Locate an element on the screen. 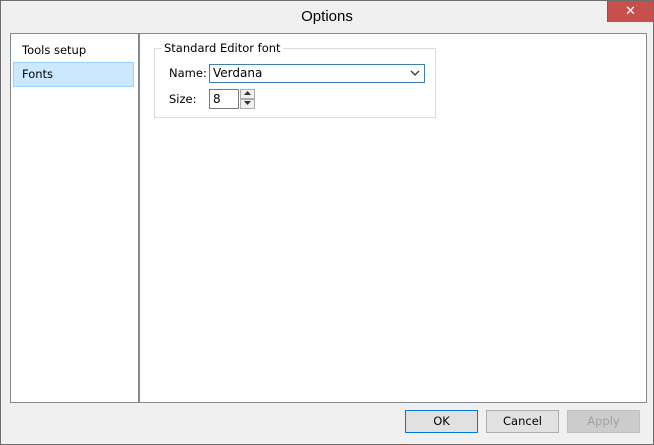 The height and width of the screenshot is (445, 654). nav-item-tools-setup: Tools setup is located at coordinates (73, 50).